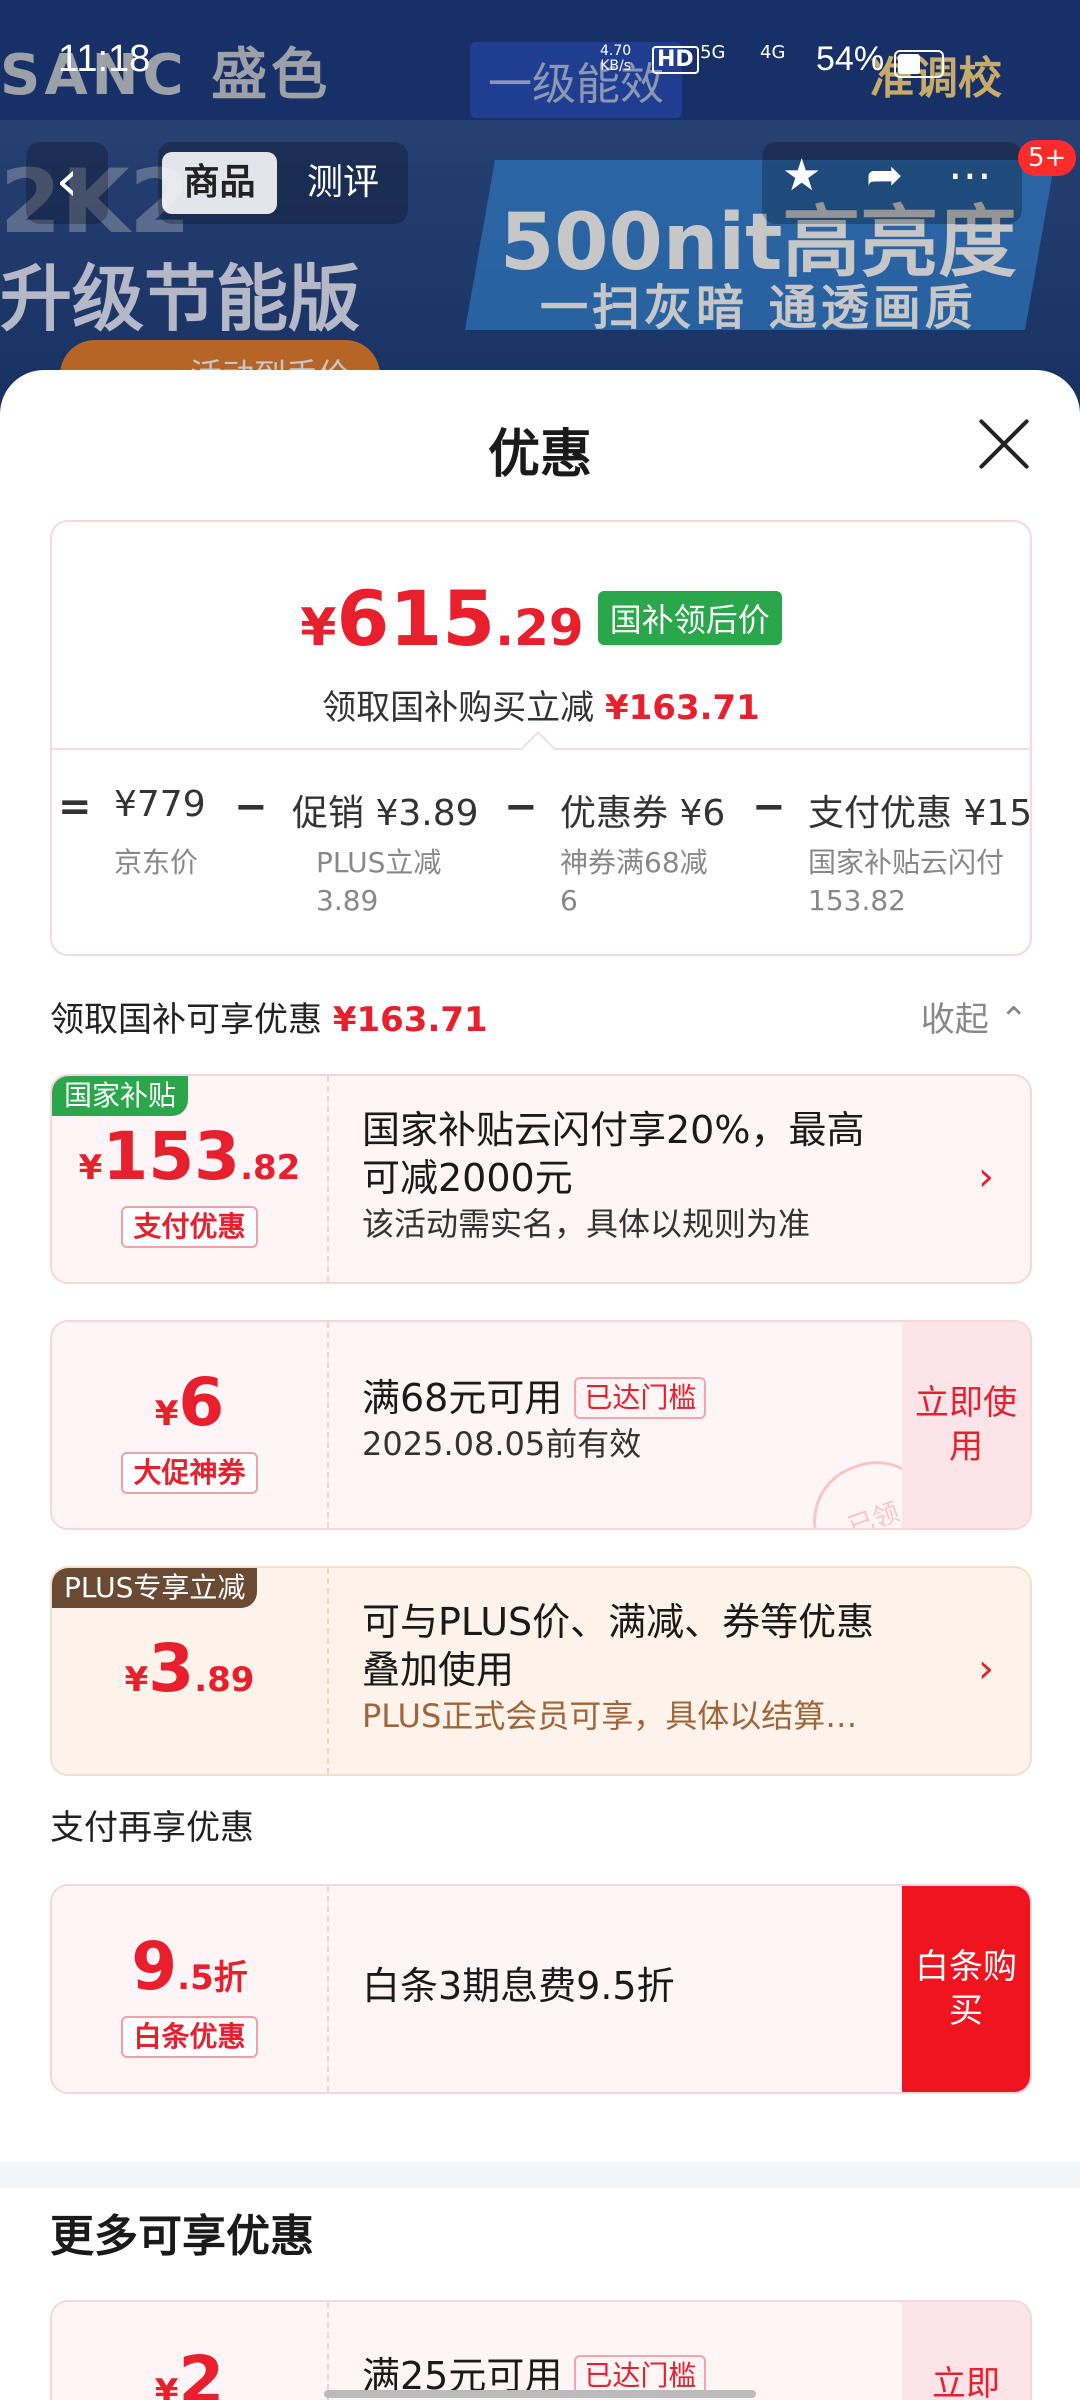  What do you see at coordinates (540, 60) in the screenshot?
I see `status-bar: 11:18 4.70 KB/s HD 5G 4G 54%` at bounding box center [540, 60].